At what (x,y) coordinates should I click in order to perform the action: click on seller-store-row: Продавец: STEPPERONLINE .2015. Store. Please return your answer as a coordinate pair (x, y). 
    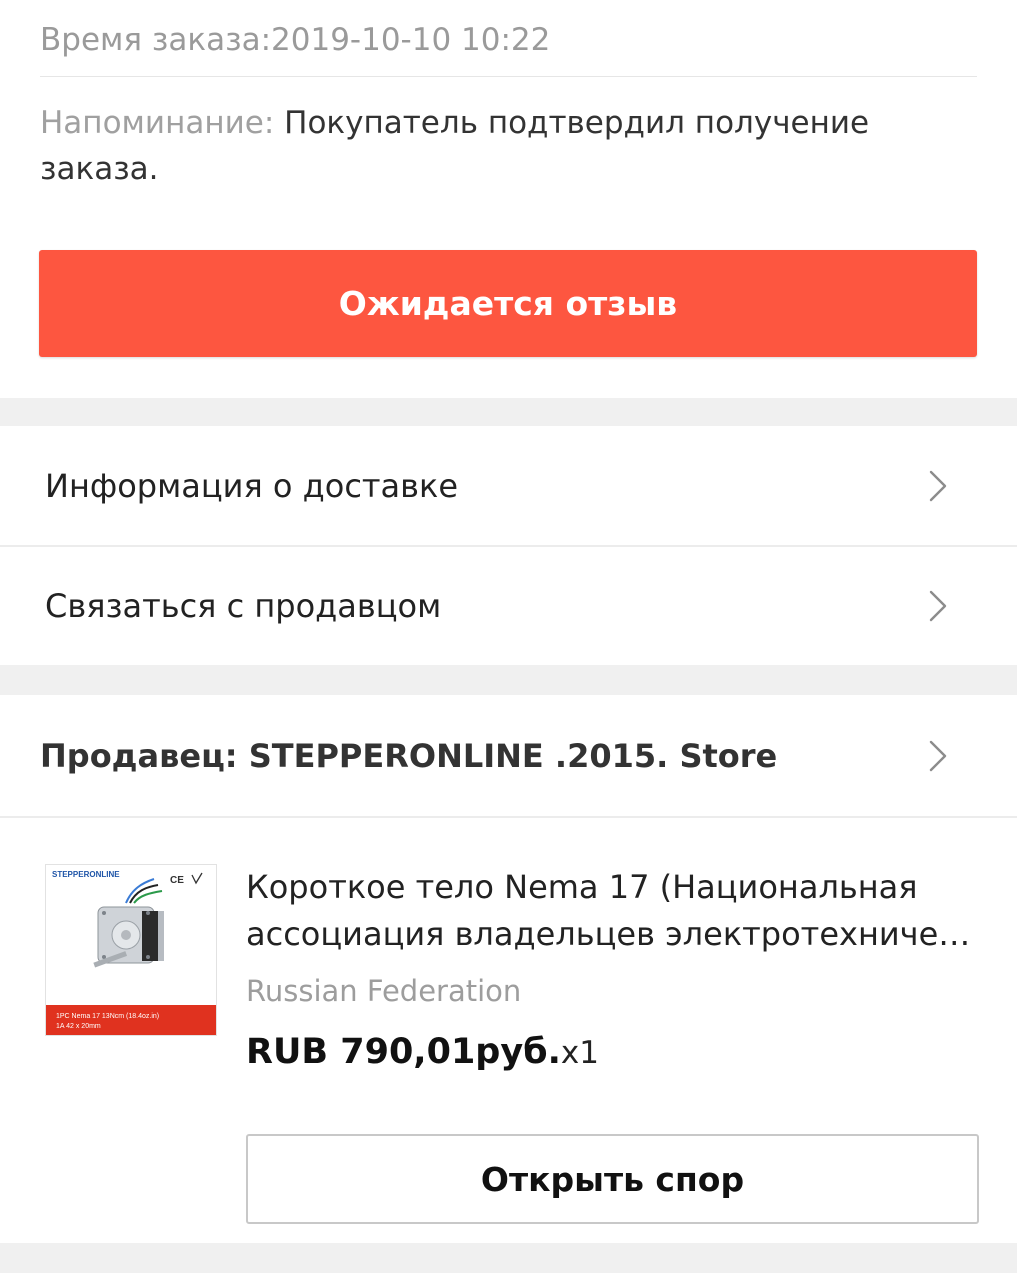
    Looking at the image, I should click on (508, 755).